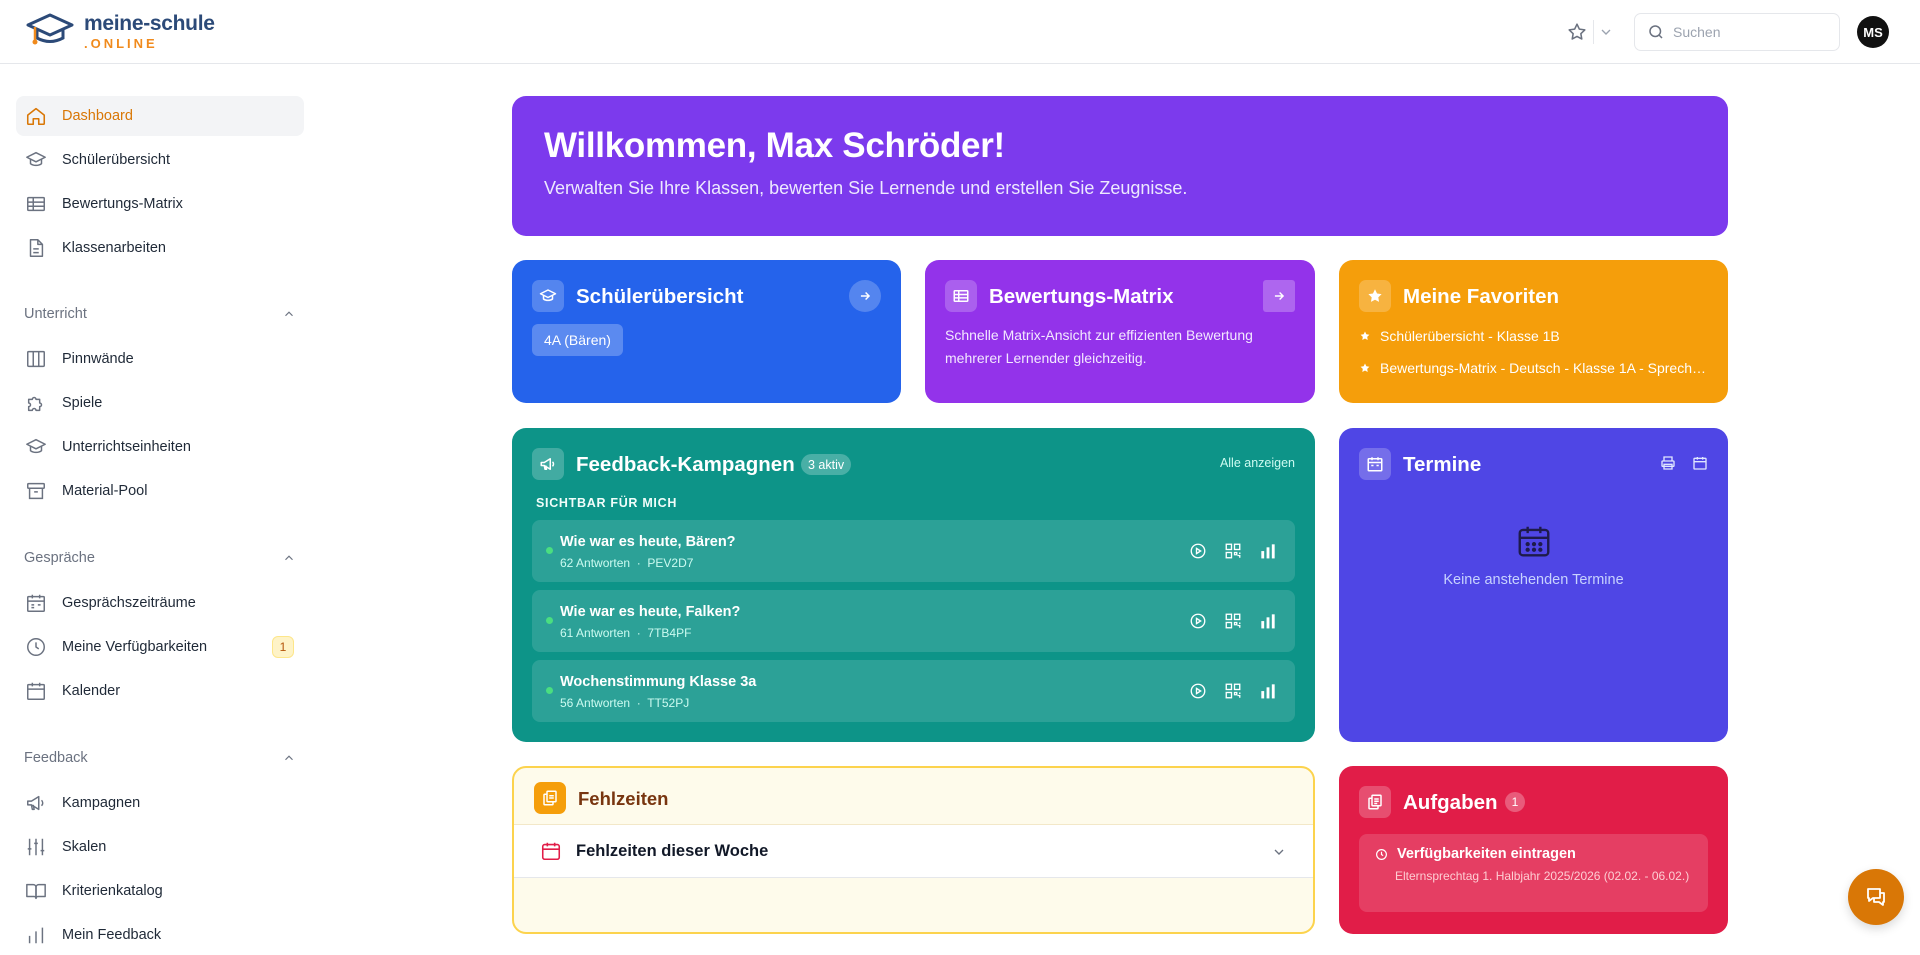  What do you see at coordinates (650, 612) in the screenshot?
I see `campaign-title: Wie war es heute, Falken?` at bounding box center [650, 612].